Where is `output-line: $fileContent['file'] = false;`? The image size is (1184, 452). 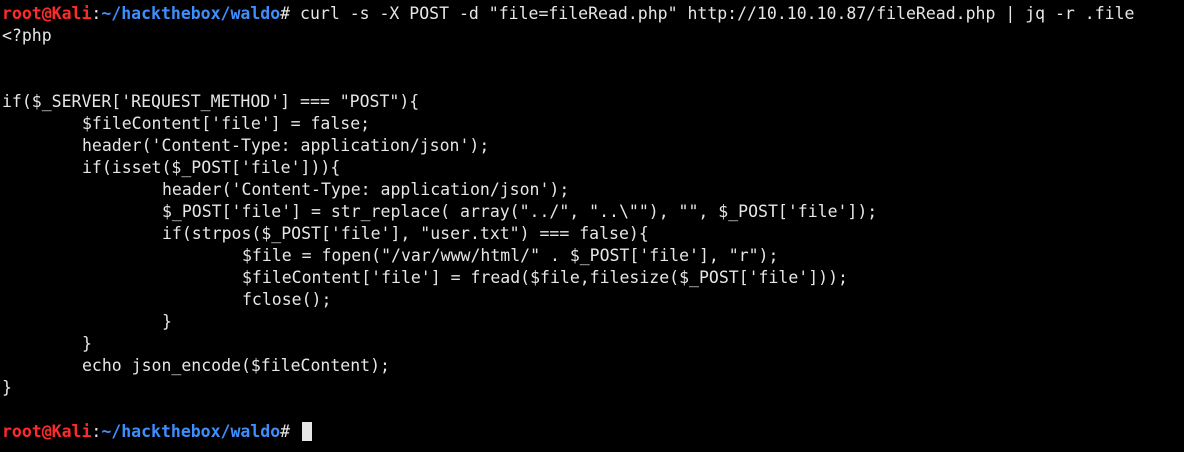
output-line: $fileContent['file'] = false; is located at coordinates (226, 123).